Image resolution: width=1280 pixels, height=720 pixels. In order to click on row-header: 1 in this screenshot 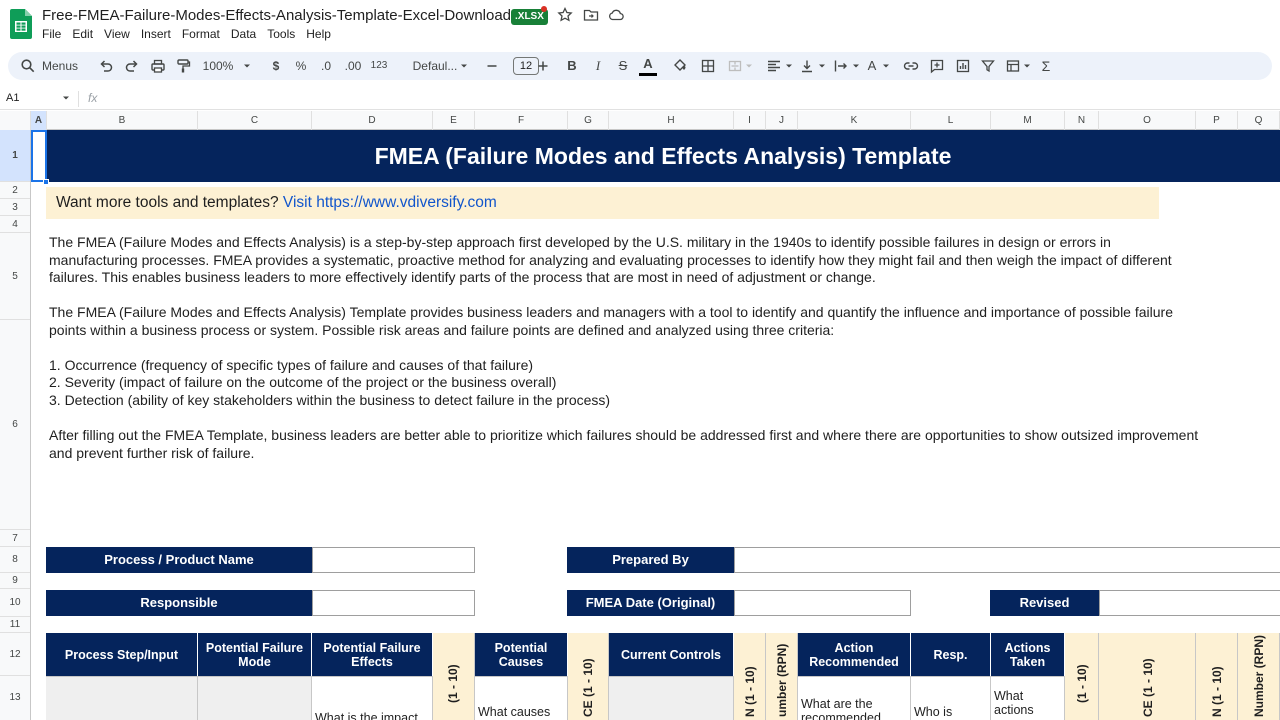, I will do `click(15, 156)`.